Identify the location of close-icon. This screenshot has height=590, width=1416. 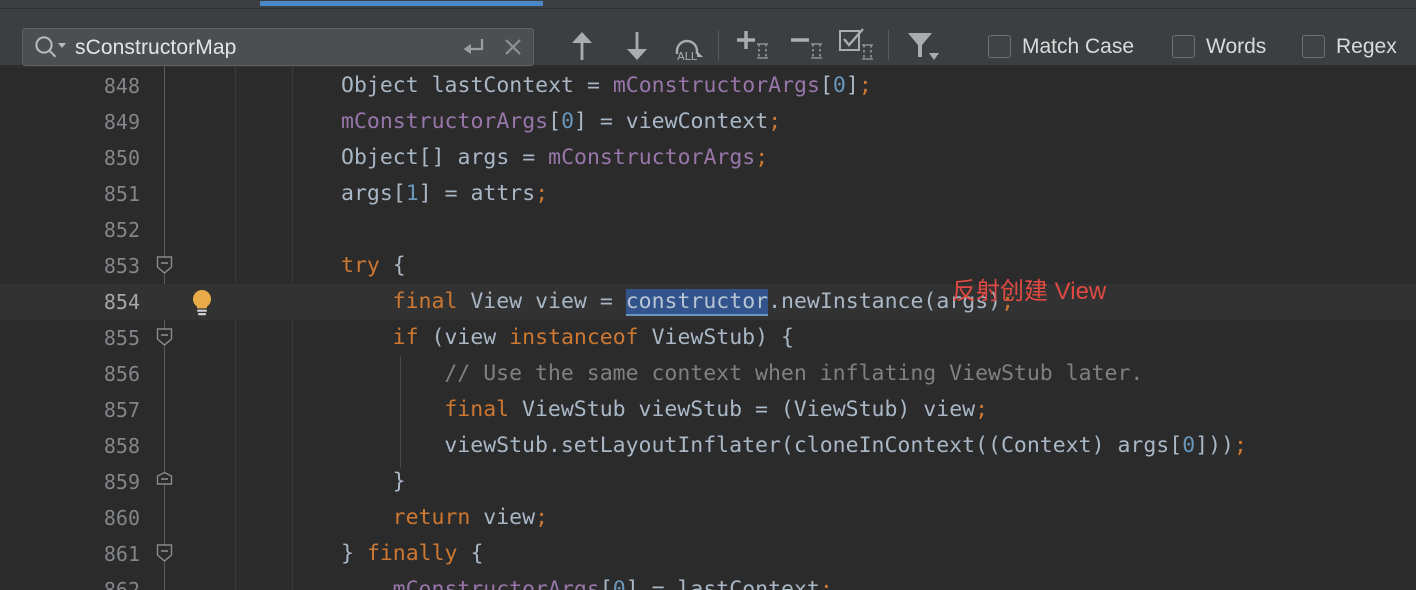
(513, 47).